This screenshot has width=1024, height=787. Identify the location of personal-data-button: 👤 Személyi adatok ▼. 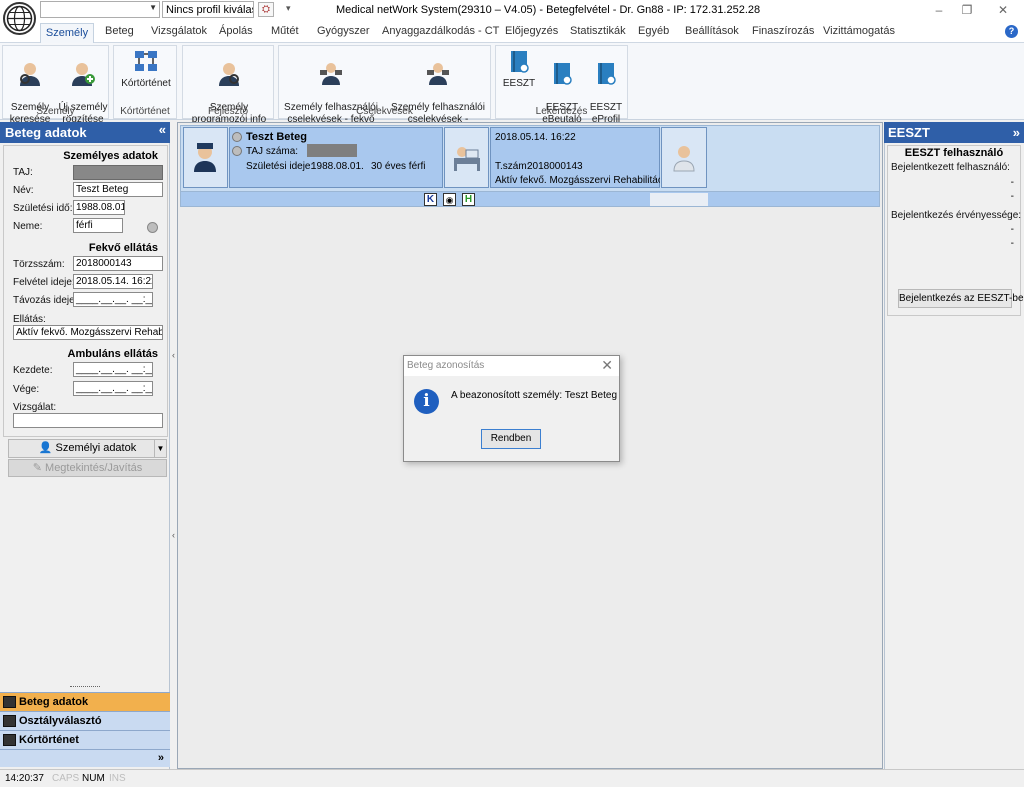
(87, 448).